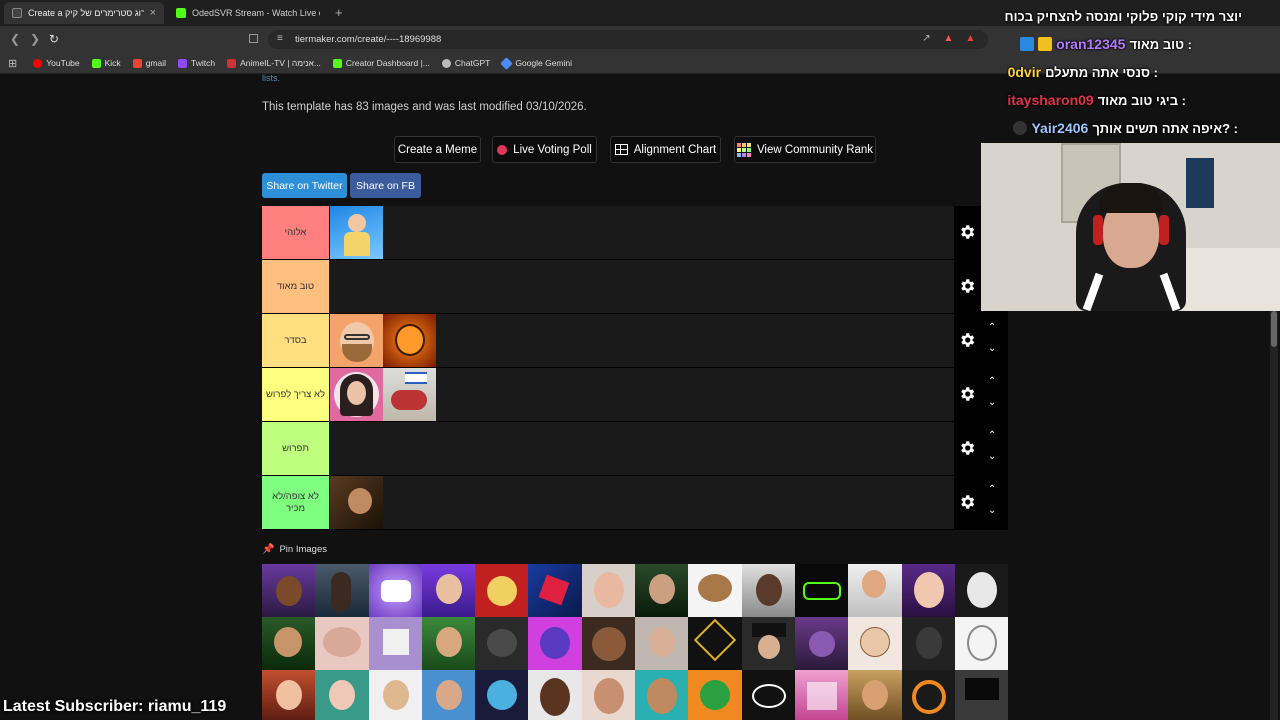  Describe the element at coordinates (437, 149) in the screenshot. I see `create-meme-button: Create a Meme` at that location.